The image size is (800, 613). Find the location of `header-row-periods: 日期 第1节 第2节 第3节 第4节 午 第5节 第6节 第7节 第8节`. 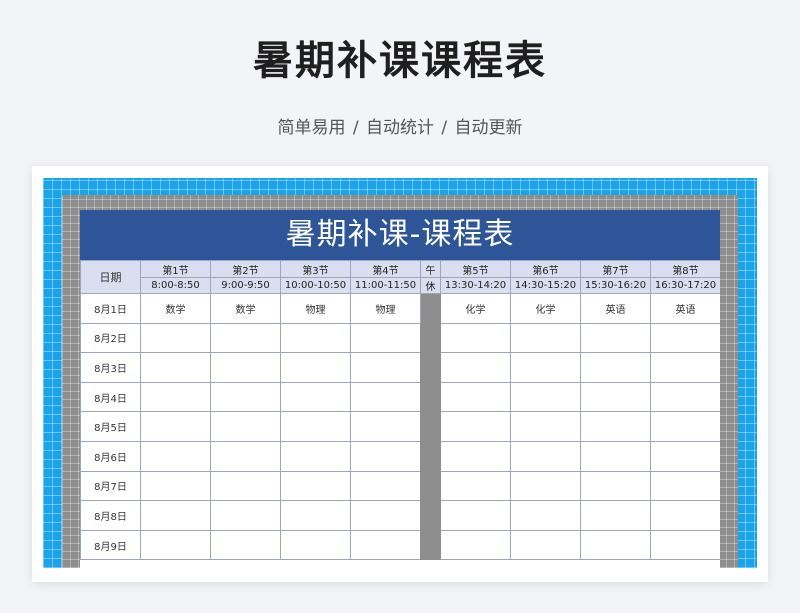

header-row-periods: 日期 第1节 第2节 第3节 第4节 午 第5节 第6节 第7节 第8节 is located at coordinates (400, 277).